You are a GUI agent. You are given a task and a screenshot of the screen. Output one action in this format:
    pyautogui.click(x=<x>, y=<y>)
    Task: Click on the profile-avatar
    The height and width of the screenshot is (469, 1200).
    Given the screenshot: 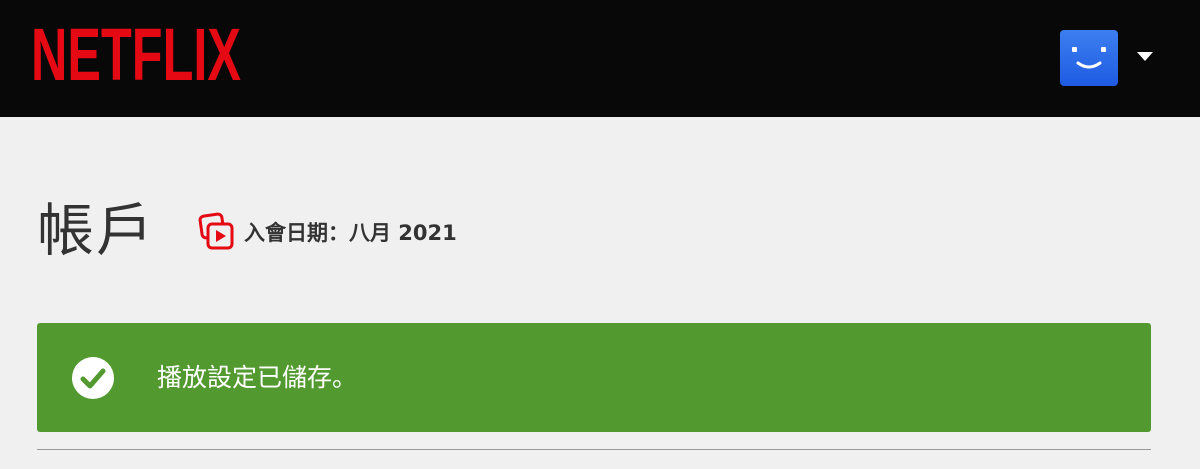 What is the action you would take?
    pyautogui.click(x=1089, y=58)
    